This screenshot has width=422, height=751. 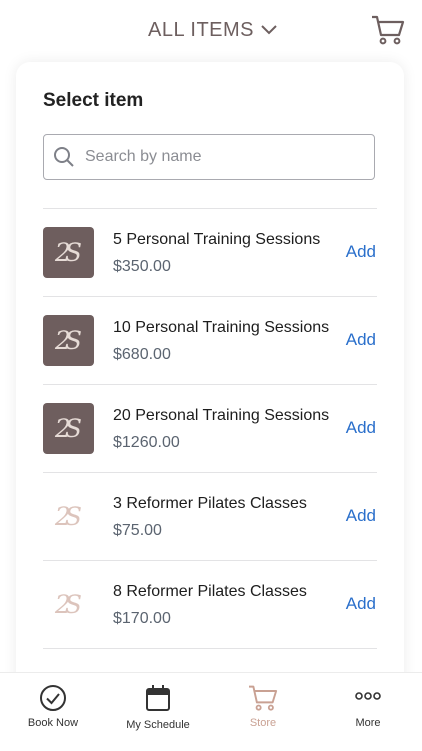 What do you see at coordinates (210, 516) in the screenshot?
I see `list-item: 2S 3 Reformer Pilates Classes $75.00 Add` at bounding box center [210, 516].